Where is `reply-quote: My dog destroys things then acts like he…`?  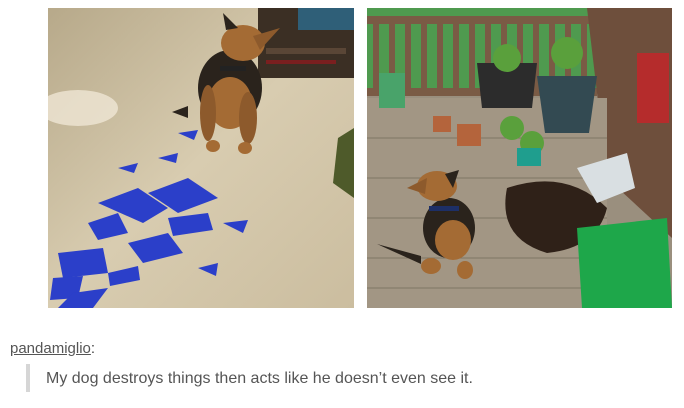 reply-quote: My dog destroys things then acts like he… is located at coordinates (249, 378).